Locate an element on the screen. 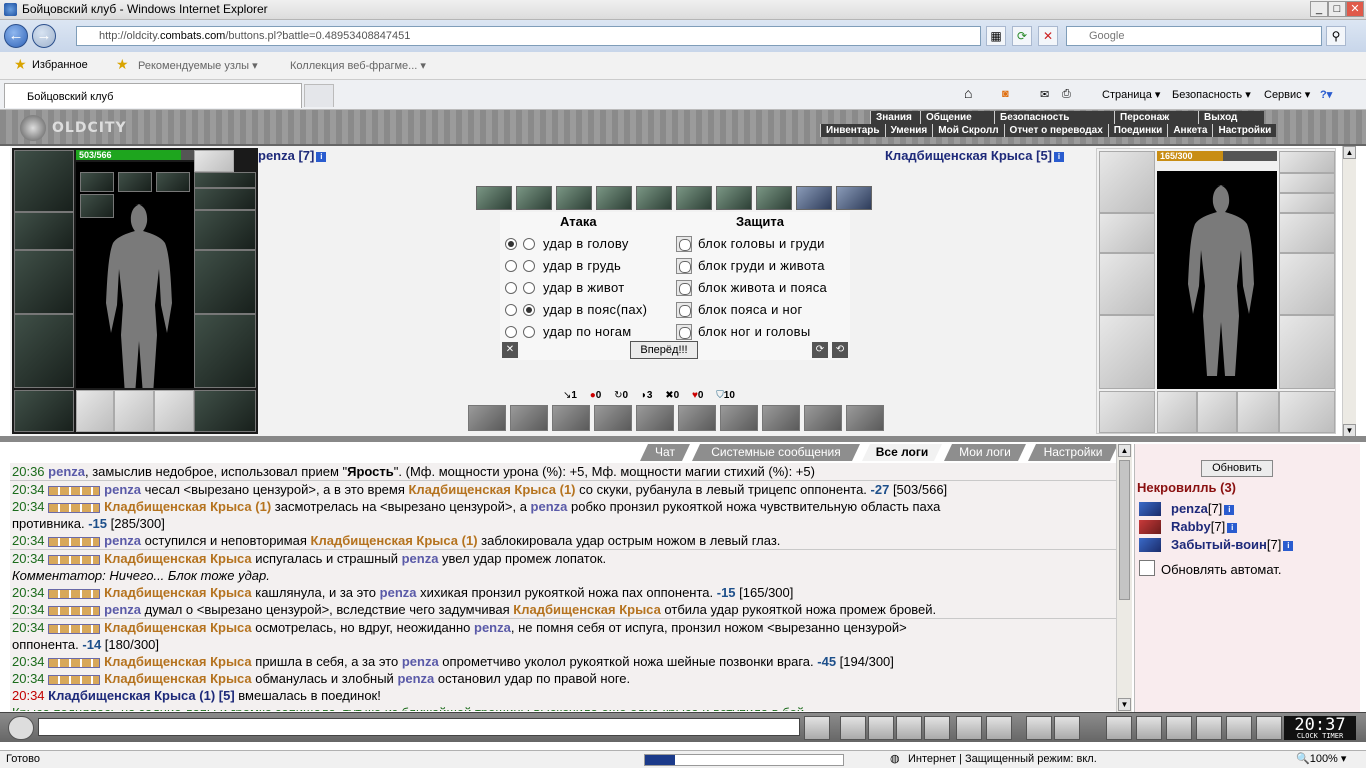  menu-skills: Умения is located at coordinates (908, 130).